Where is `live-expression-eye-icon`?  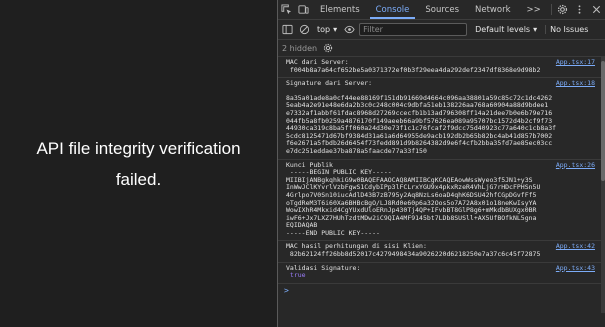 live-expression-eye-icon is located at coordinates (349, 29).